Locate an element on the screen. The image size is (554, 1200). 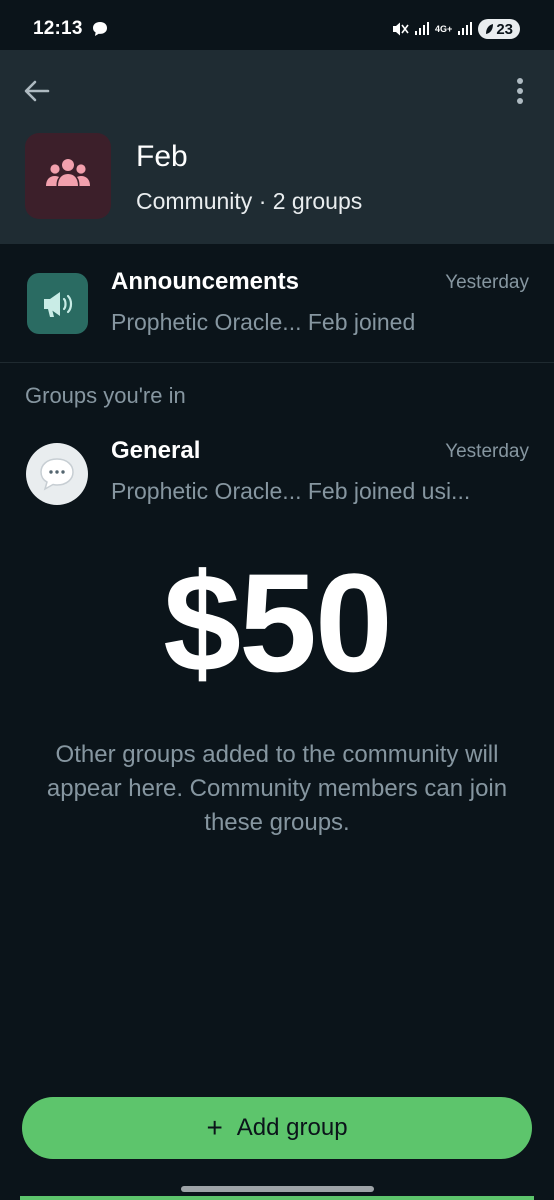
plus-icon: + is located at coordinates (214, 1127).